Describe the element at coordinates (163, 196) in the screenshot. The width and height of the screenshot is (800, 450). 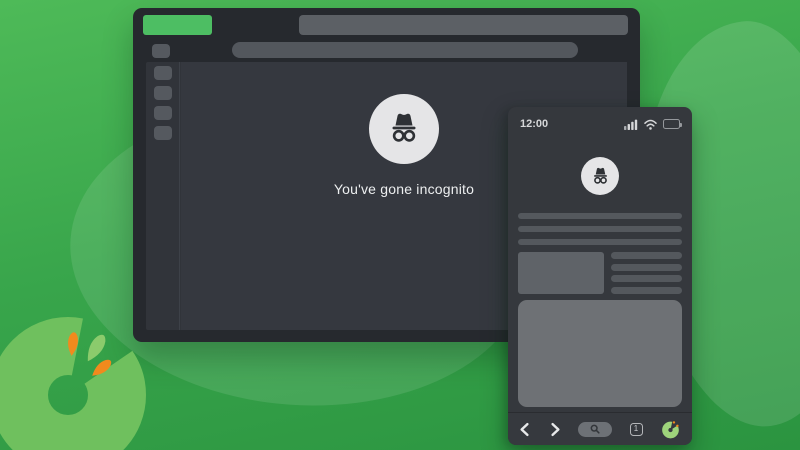
I see `sidebar` at that location.